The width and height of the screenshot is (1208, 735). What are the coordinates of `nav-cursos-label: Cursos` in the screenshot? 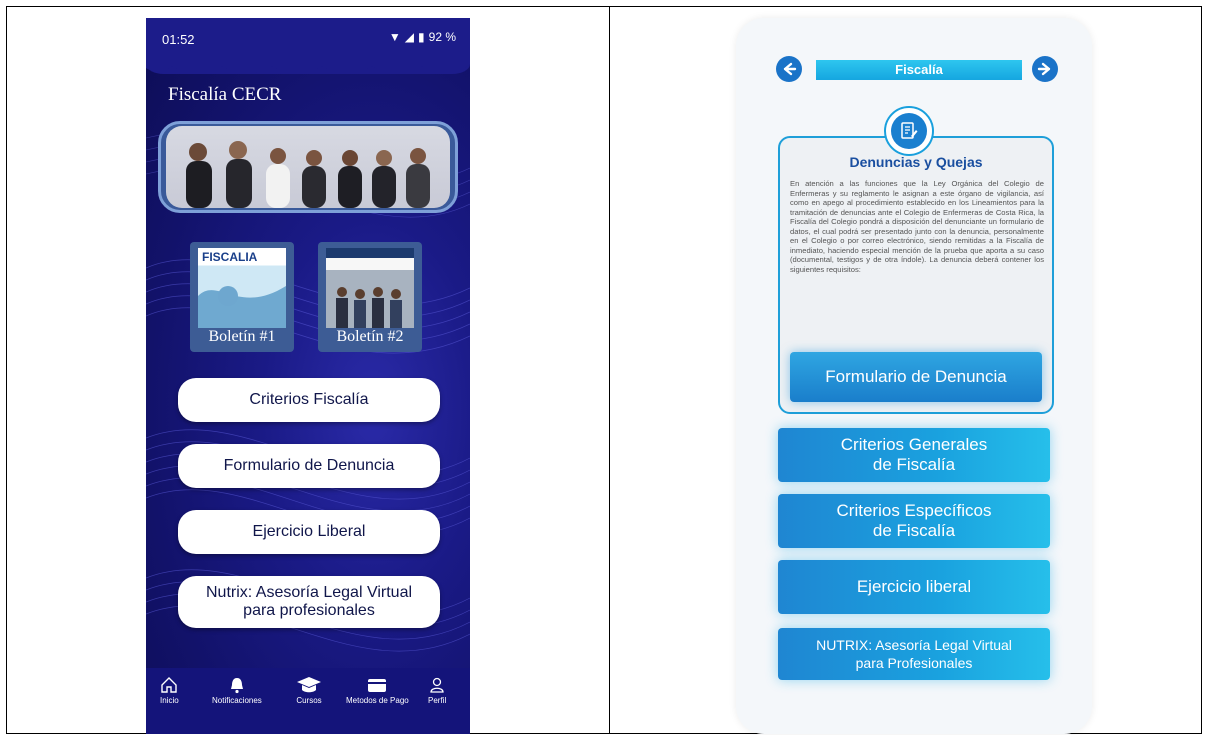 It's located at (309, 700).